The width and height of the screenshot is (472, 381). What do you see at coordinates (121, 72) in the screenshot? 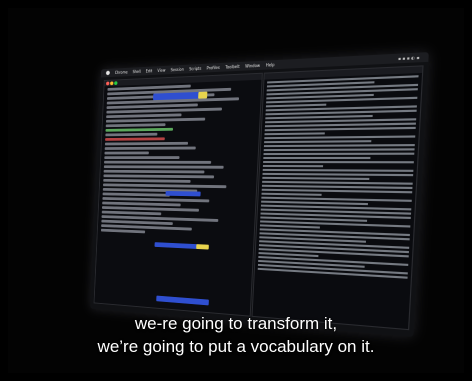
I see `menubar-item: Chrome` at bounding box center [121, 72].